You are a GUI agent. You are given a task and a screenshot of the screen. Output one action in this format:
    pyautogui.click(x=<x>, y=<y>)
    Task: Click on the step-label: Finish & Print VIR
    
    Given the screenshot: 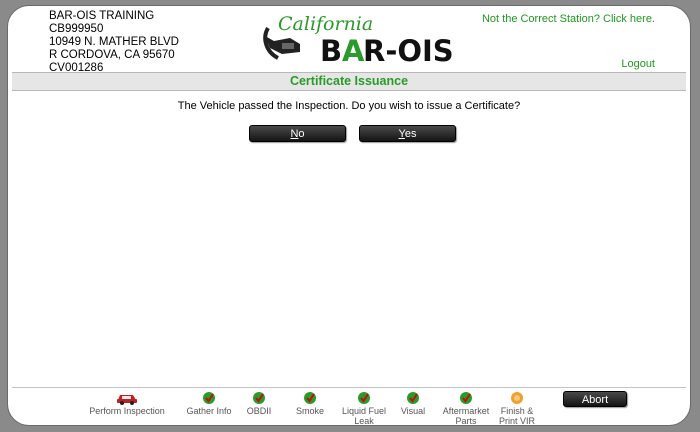 What is the action you would take?
    pyautogui.click(x=516, y=416)
    